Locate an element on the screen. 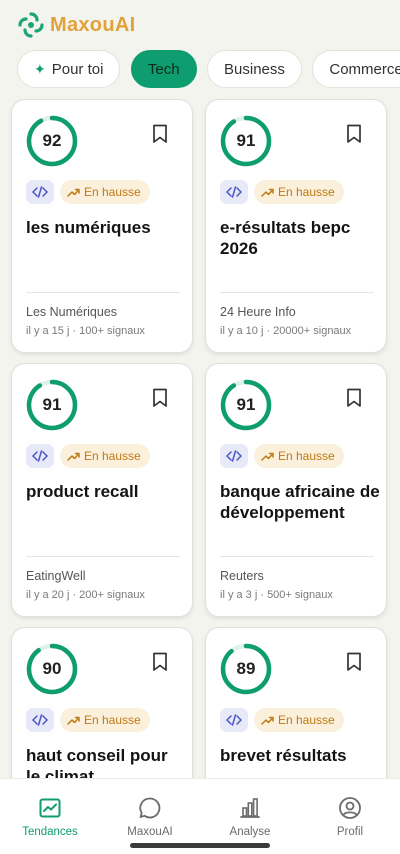 This screenshot has width=400, height=854. app-header: MaxouAI is located at coordinates (200, 25).